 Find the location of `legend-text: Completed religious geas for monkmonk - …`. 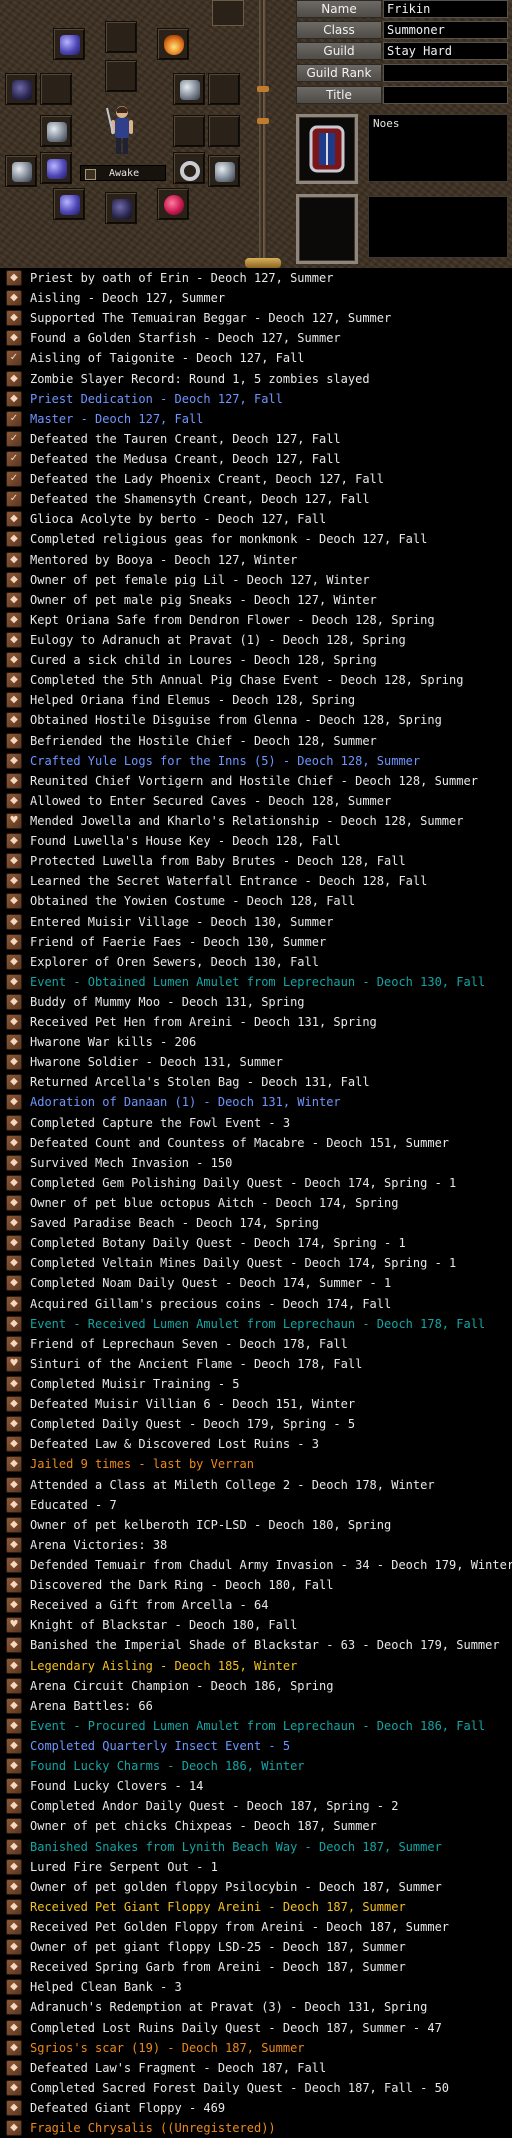

legend-text: Completed religious geas for monkmonk - … is located at coordinates (229, 539).